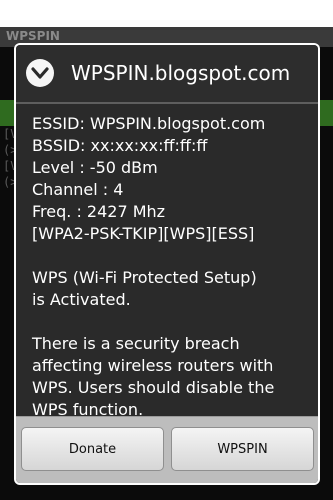 This screenshot has width=333, height=500. Describe the element at coordinates (95, 167) in the screenshot. I see `level-text: Level : -50 dBm` at that location.